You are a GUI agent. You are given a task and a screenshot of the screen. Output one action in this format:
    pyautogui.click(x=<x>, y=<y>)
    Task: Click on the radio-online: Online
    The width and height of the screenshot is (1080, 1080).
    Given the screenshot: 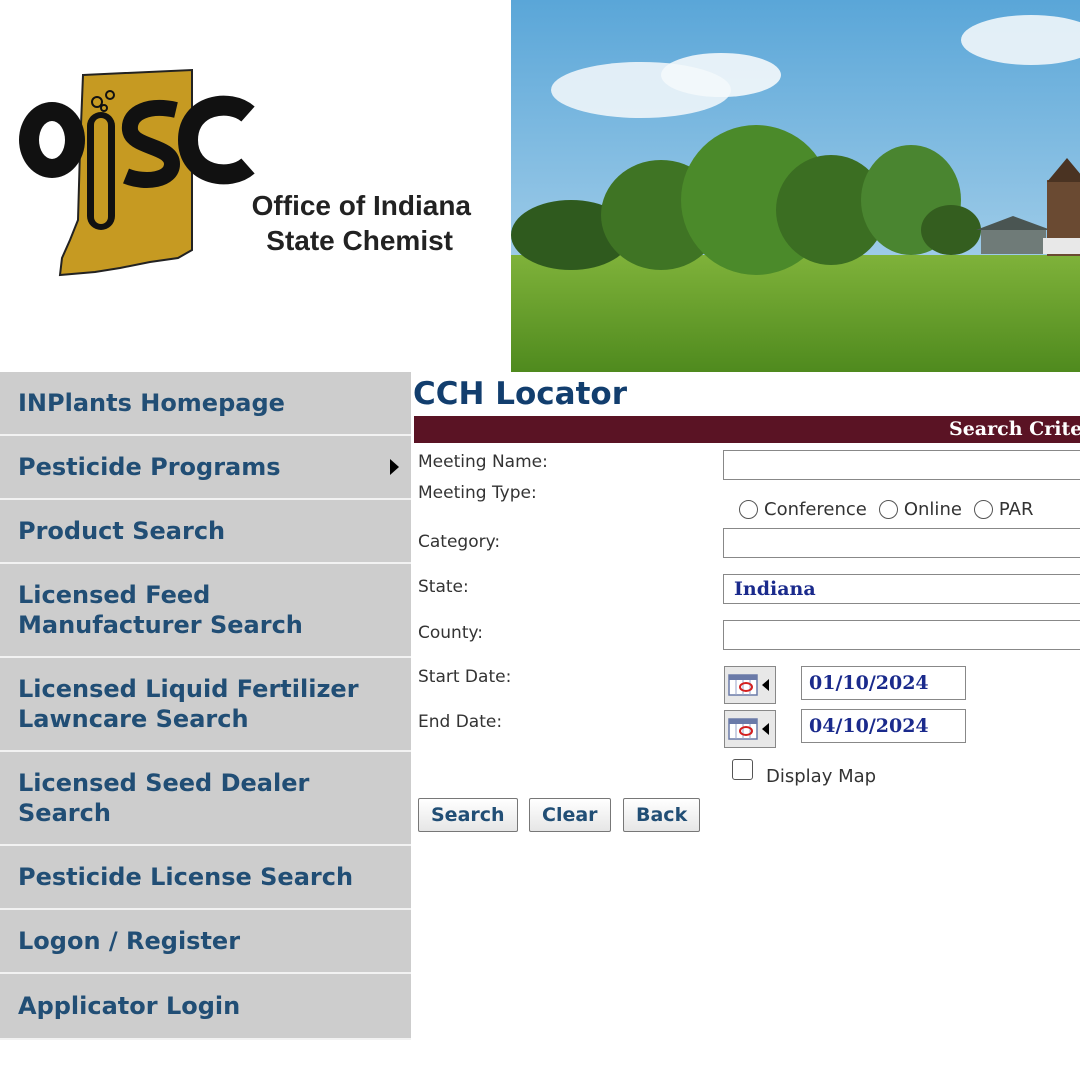 What is the action you would take?
    pyautogui.click(x=920, y=509)
    